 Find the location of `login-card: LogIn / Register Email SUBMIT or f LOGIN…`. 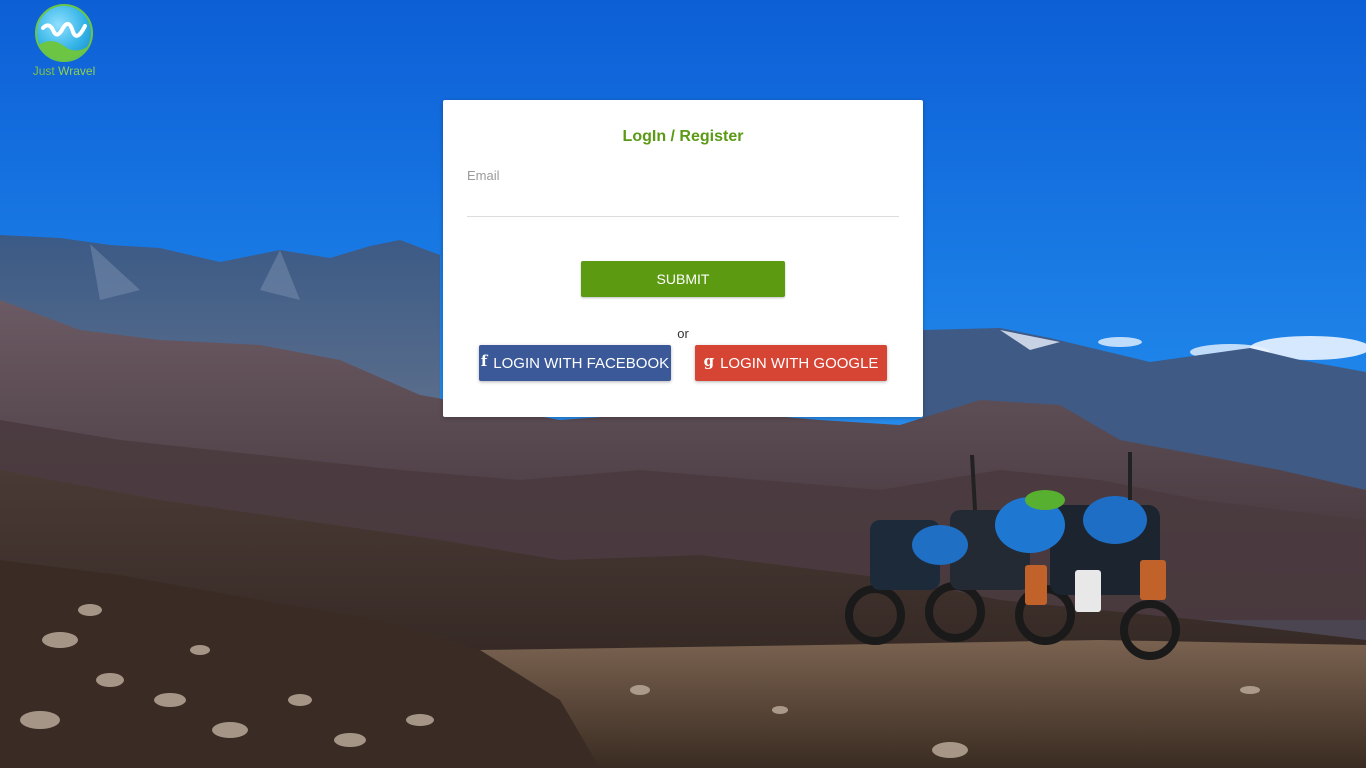

login-card: LogIn / Register Email SUBMIT or f LOGIN… is located at coordinates (683, 258).